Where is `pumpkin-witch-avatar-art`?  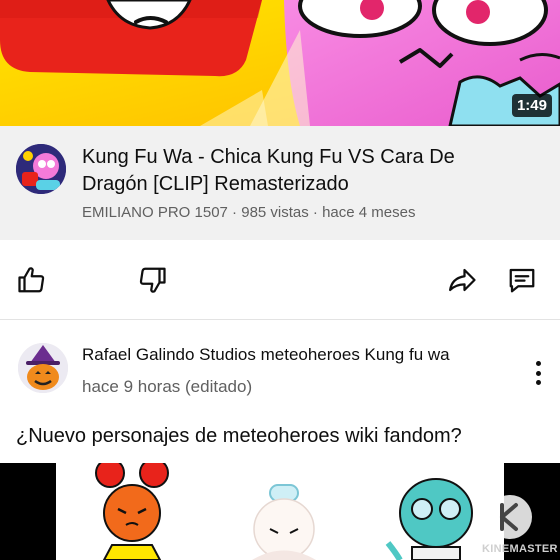
pumpkin-witch-avatar-art is located at coordinates (43, 368).